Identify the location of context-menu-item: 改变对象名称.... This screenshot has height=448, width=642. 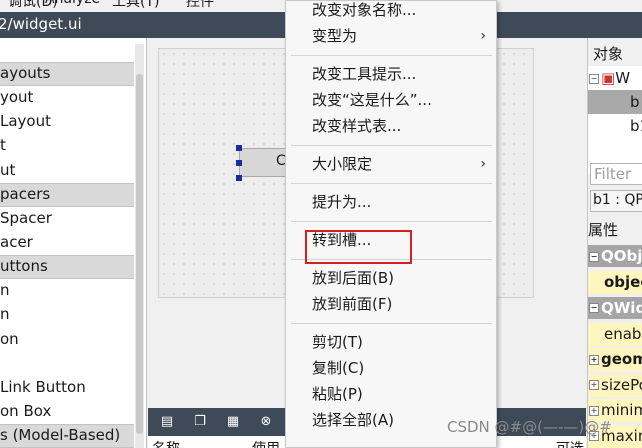
(402, 11).